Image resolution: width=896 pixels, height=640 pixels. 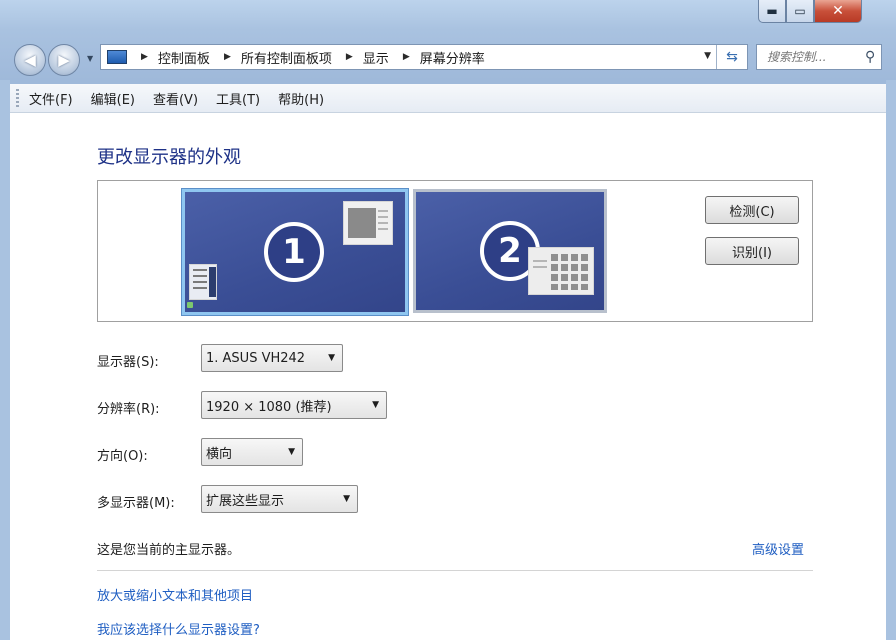 What do you see at coordinates (178, 628) in the screenshot?
I see `display-settings-help-link: 我应该选择什么显示器设置?` at bounding box center [178, 628].